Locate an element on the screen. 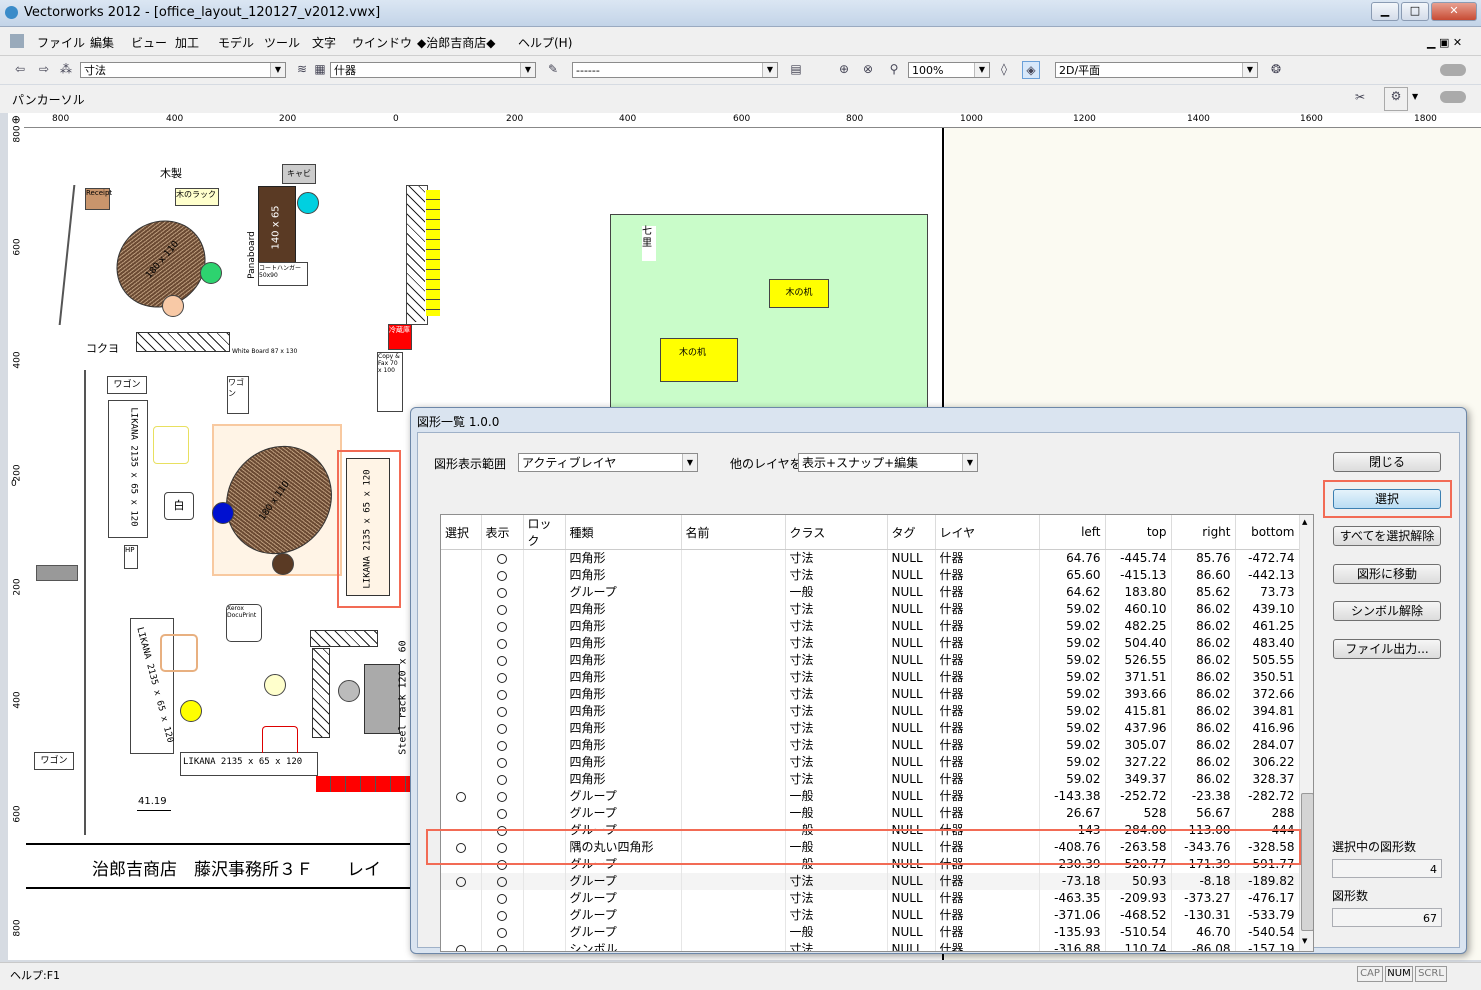  stool-cyan is located at coordinates (308, 203).